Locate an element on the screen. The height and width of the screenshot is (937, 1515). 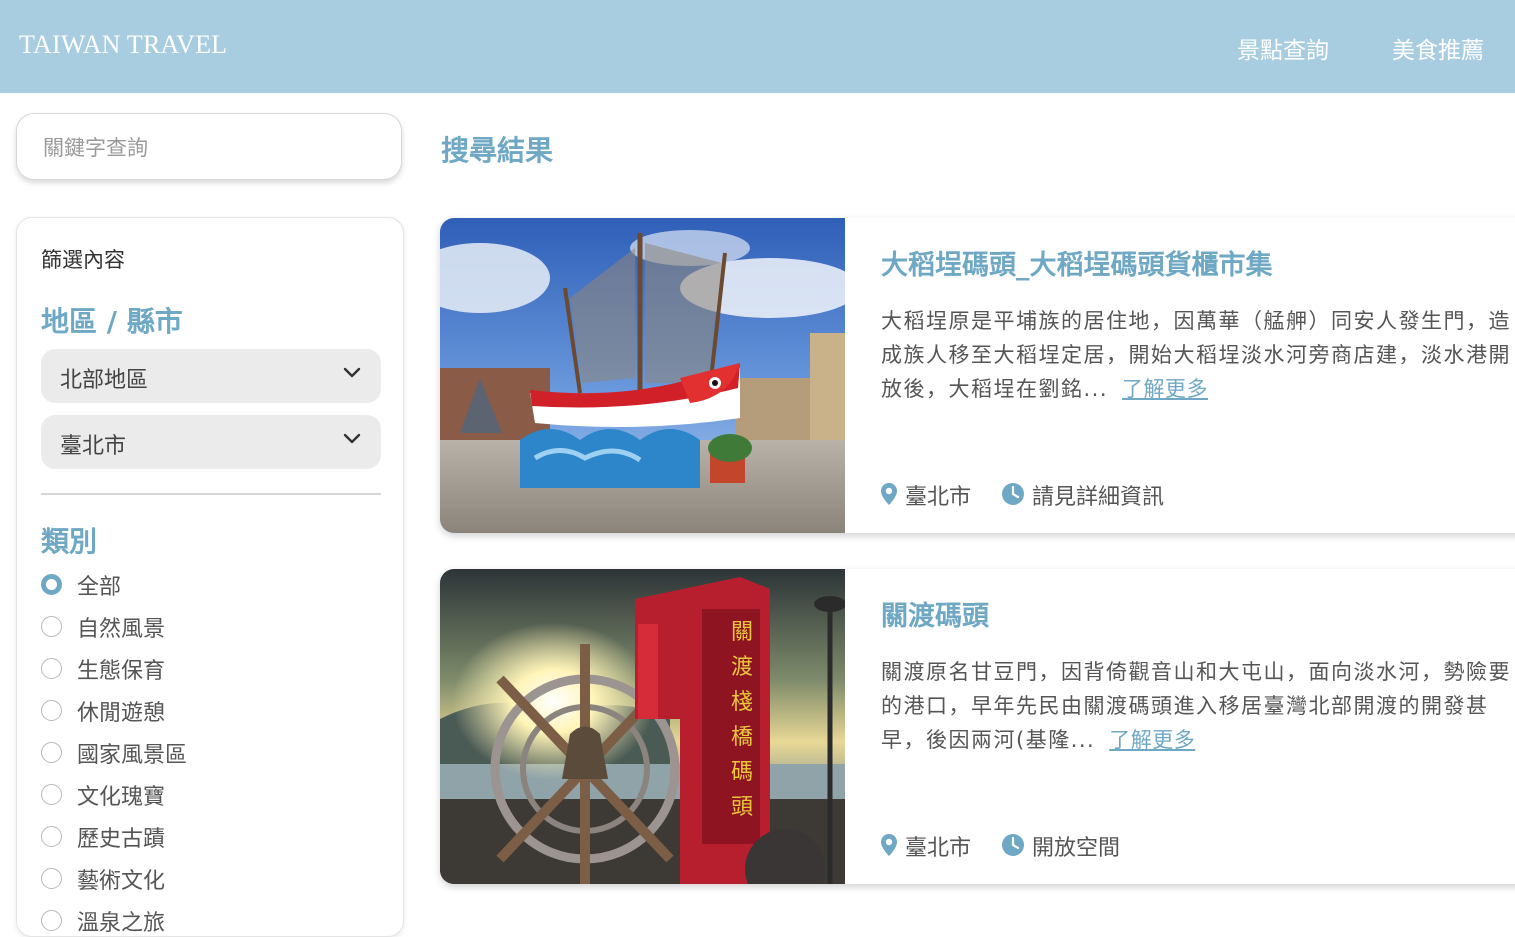
svg-text: 關 is located at coordinates (742, 632).